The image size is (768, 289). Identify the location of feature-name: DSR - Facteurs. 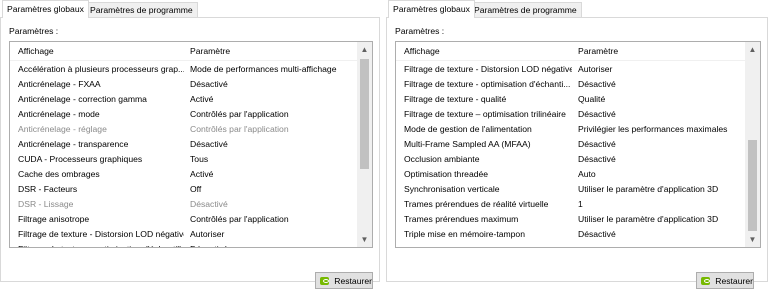
(48, 189).